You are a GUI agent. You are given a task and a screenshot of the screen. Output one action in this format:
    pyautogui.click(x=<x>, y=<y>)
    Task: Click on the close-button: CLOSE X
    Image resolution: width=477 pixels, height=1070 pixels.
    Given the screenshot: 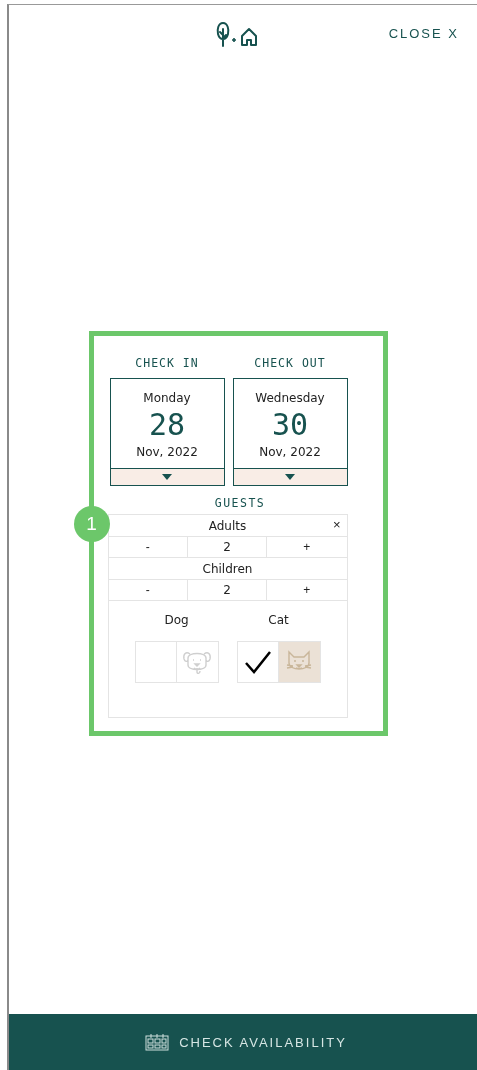 What is the action you would take?
    pyautogui.click(x=423, y=33)
    